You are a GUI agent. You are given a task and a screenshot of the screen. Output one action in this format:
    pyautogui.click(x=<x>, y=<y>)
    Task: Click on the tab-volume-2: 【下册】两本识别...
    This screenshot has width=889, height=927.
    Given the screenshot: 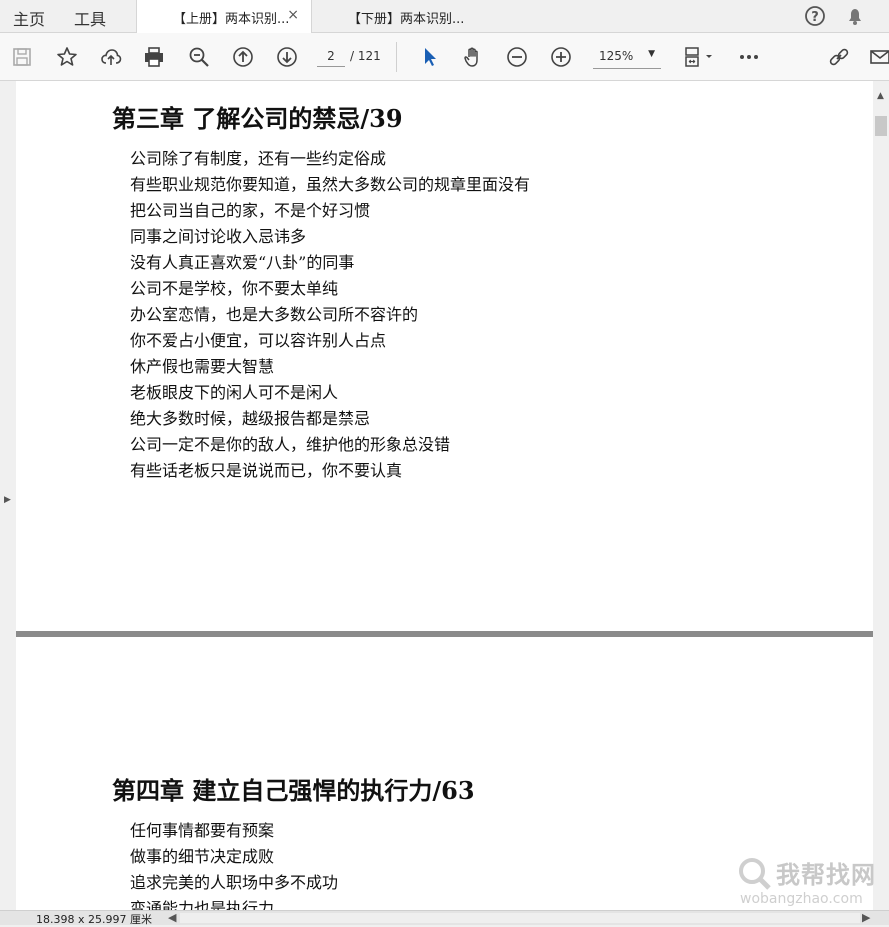 What is the action you would take?
    pyautogui.click(x=400, y=16)
    